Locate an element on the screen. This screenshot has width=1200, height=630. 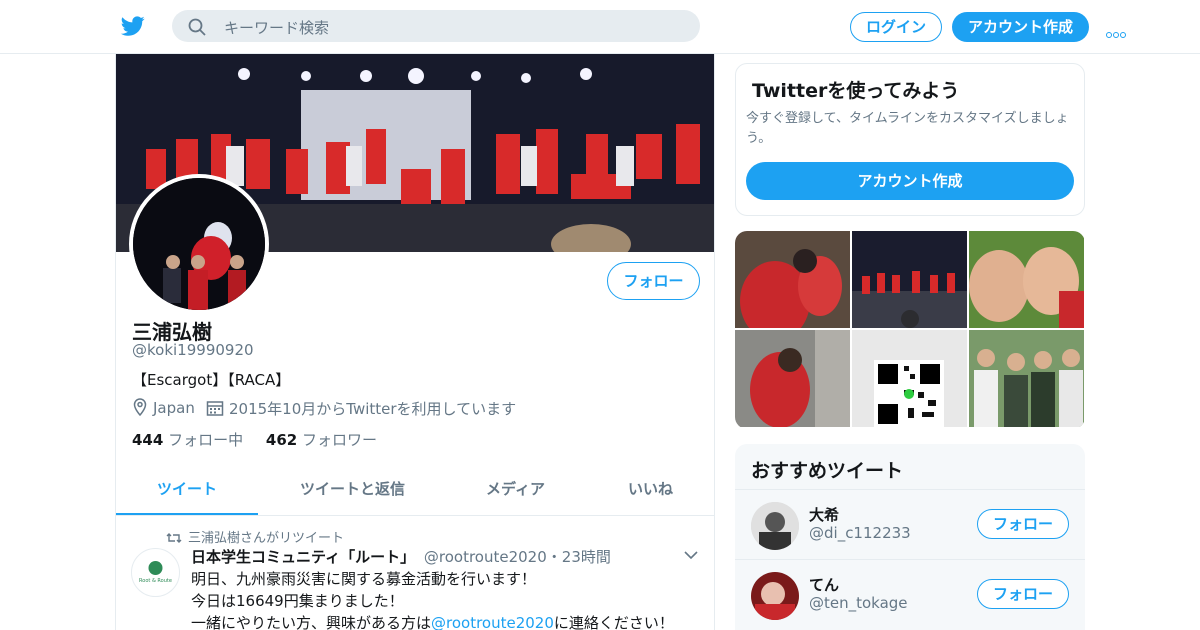
tab-likes: いいね is located at coordinates (650, 488).